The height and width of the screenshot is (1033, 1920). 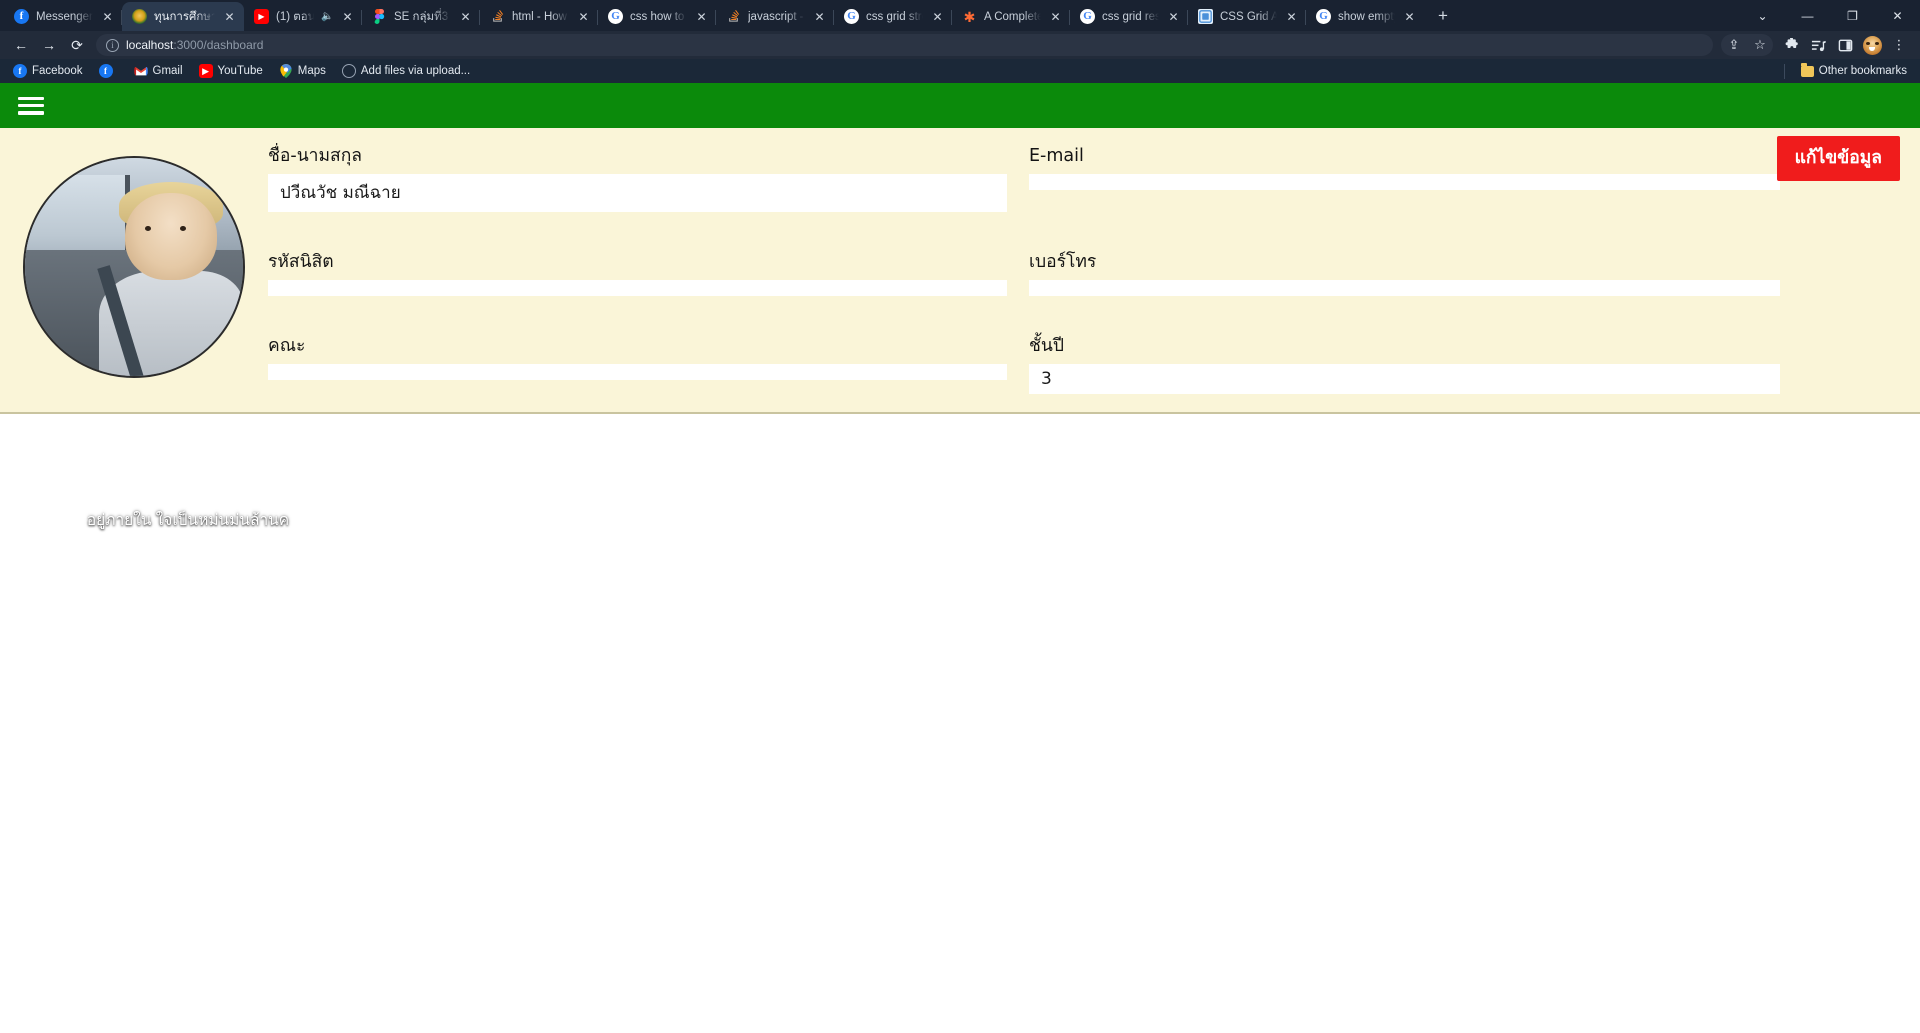 What do you see at coordinates (1897, 15) in the screenshot?
I see `close-window-button: ✕` at bounding box center [1897, 15].